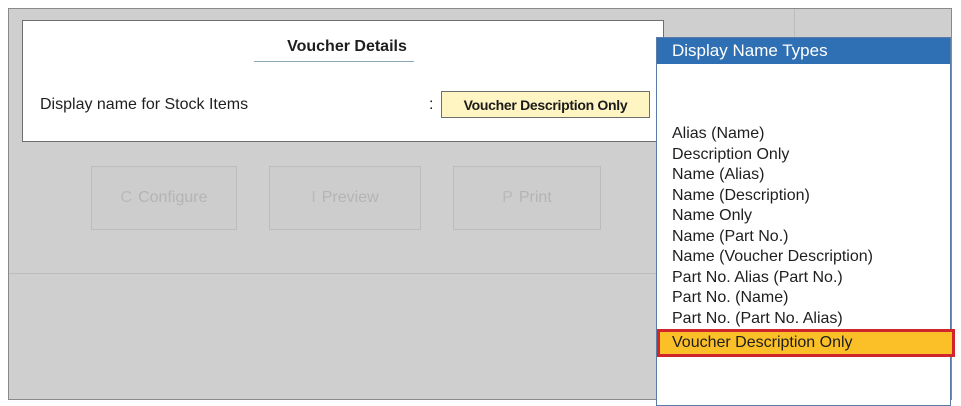 The image size is (961, 406). I want to click on list-item: Part No. (Part No. Alias), so click(803, 319).